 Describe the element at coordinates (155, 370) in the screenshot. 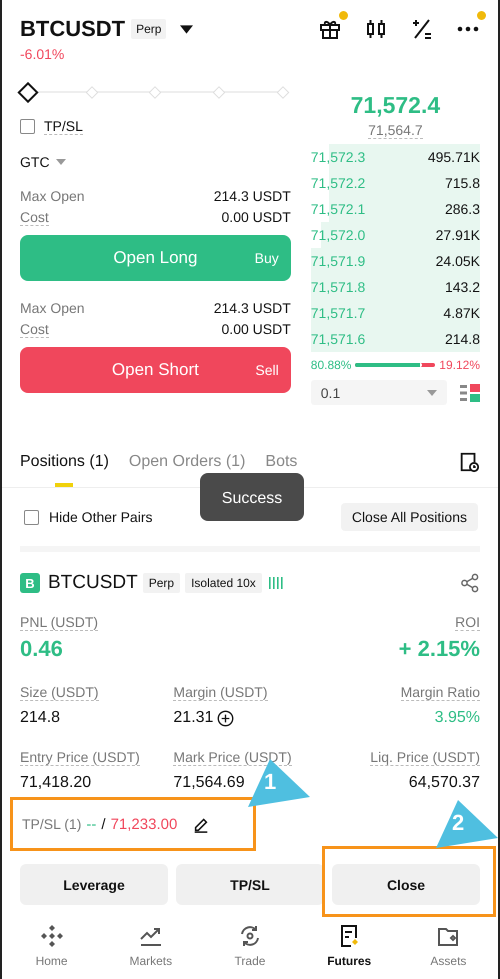

I see `open-short-button: Open Short Sell` at that location.